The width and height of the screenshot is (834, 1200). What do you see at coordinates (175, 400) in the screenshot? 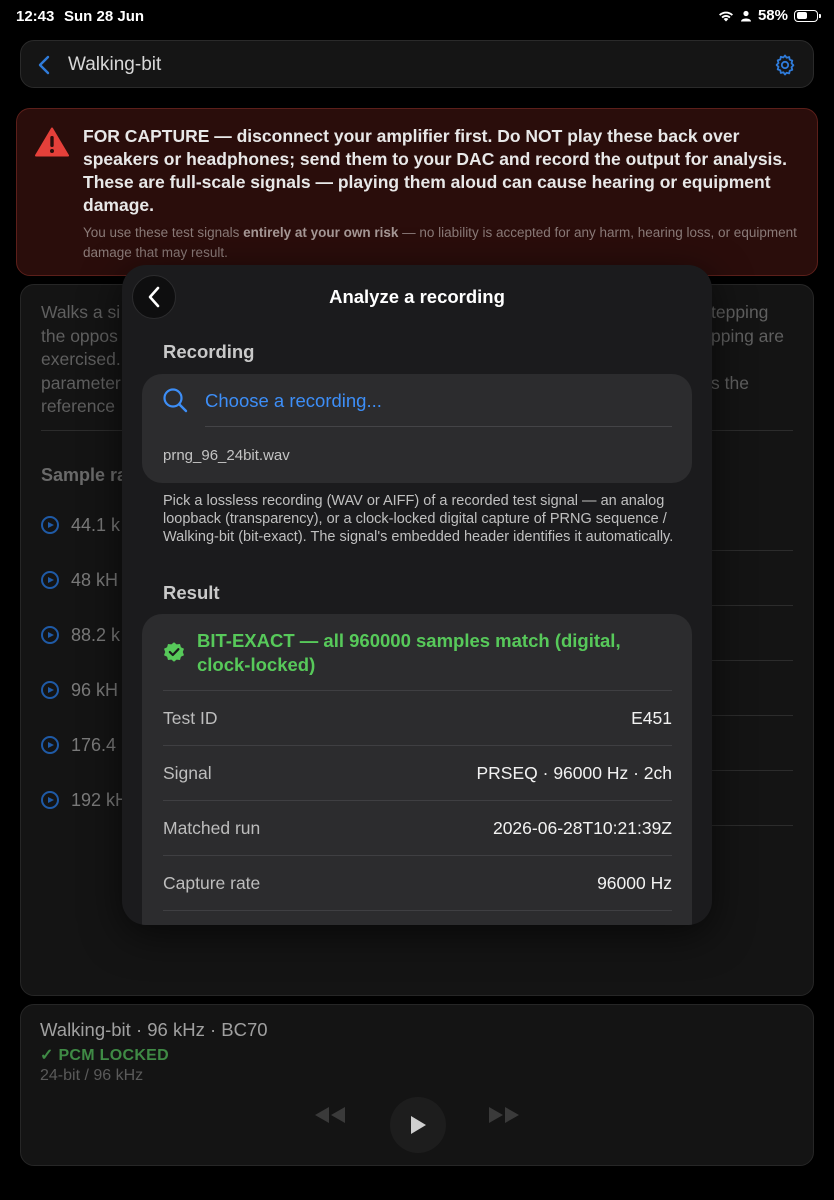
I see `search-icon` at bounding box center [175, 400].